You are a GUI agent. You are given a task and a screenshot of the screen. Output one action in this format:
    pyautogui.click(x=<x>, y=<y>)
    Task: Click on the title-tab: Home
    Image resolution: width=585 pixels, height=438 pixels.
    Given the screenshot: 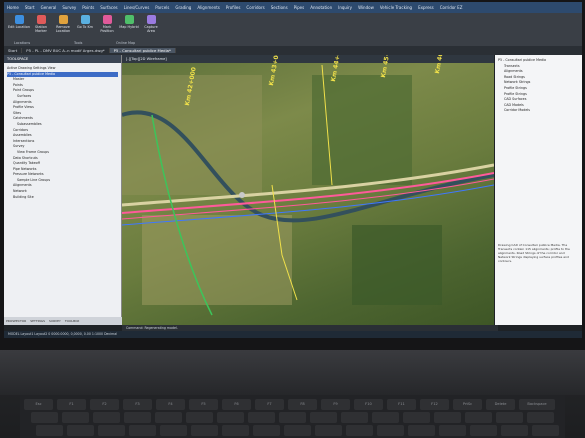 What is the action you would take?
    pyautogui.click(x=13, y=7)
    